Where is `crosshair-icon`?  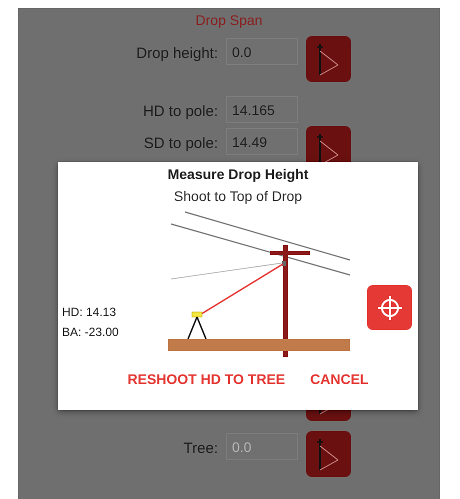 crosshair-icon is located at coordinates (389, 307).